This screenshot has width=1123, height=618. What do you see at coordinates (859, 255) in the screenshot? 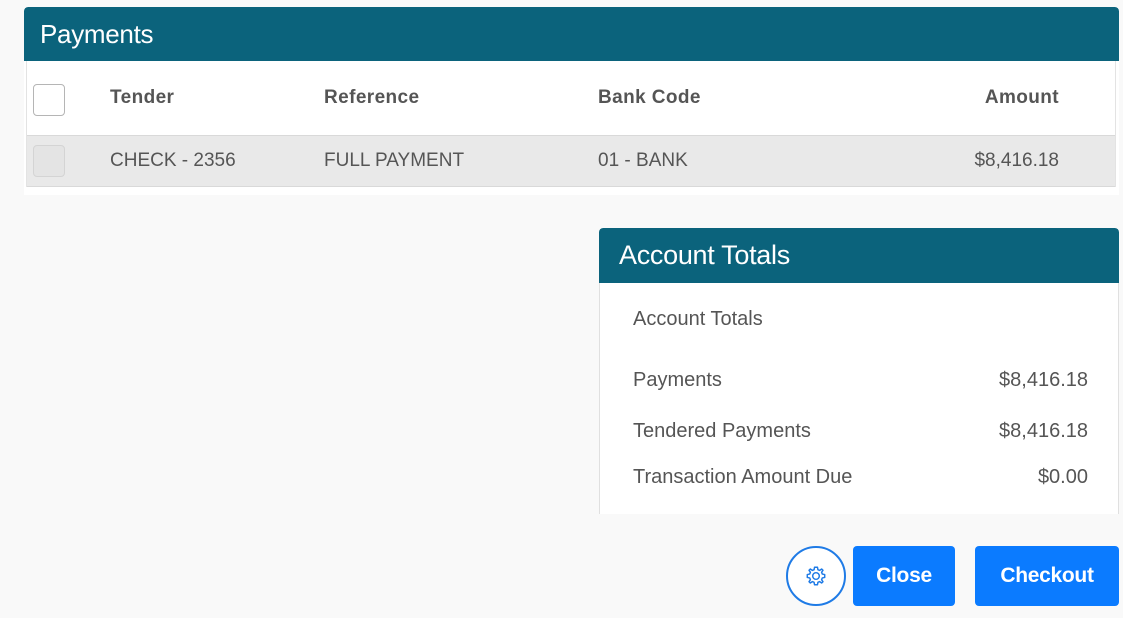
I see `account-totals-title: Account Totals` at bounding box center [859, 255].